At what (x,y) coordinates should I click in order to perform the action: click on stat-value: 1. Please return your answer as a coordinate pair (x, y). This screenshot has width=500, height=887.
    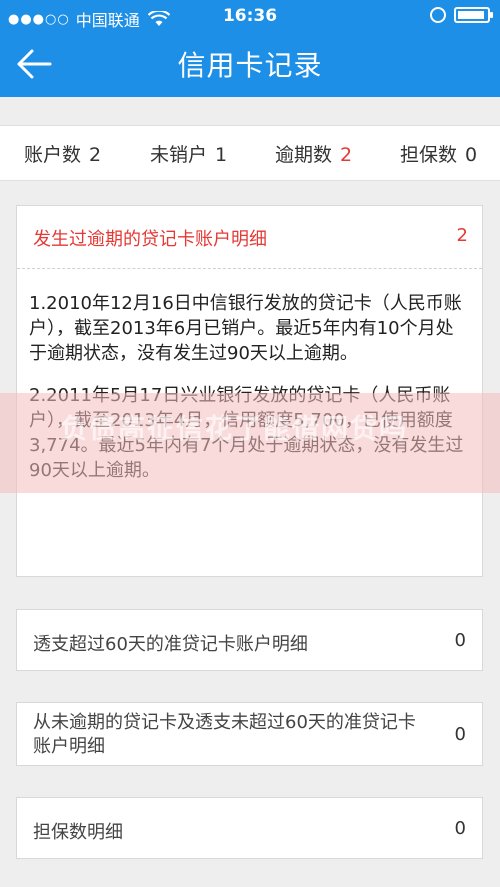
    Looking at the image, I should click on (221, 155).